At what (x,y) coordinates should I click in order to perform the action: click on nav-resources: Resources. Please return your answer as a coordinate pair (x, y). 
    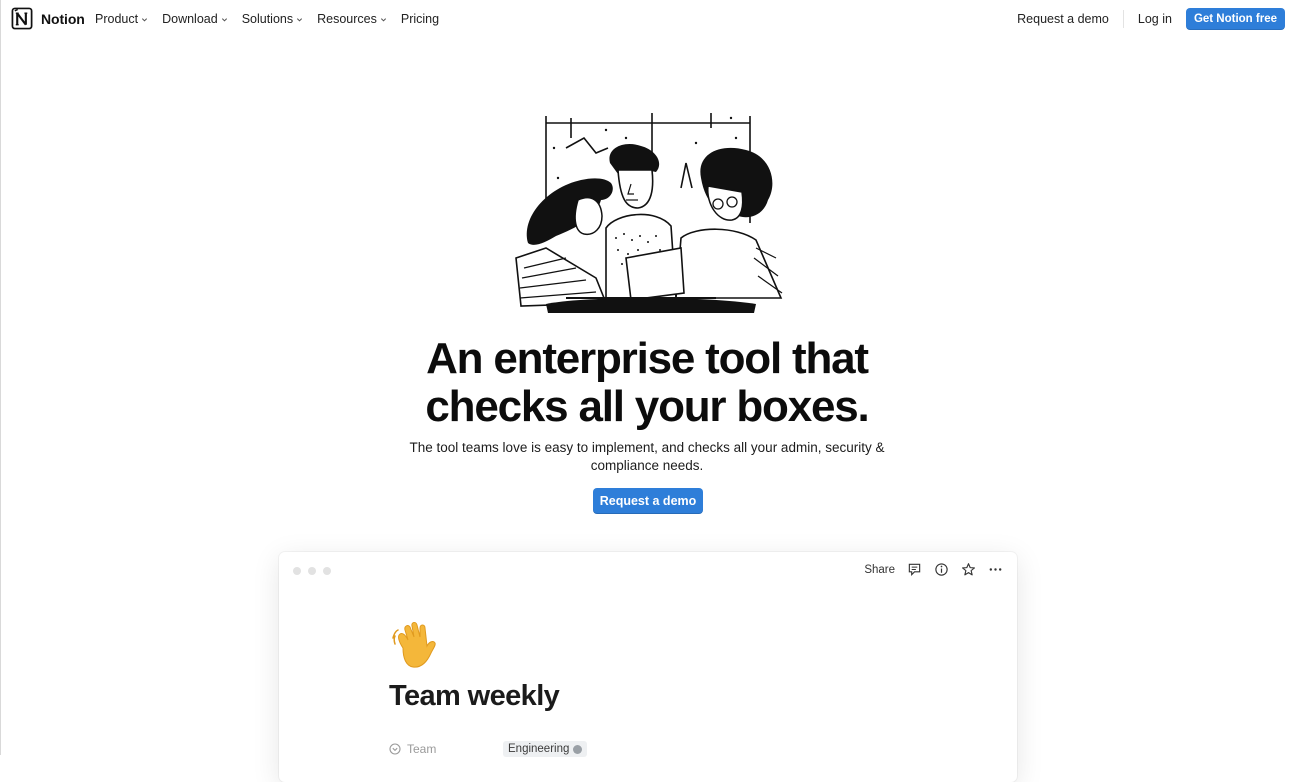
    Looking at the image, I should click on (352, 19).